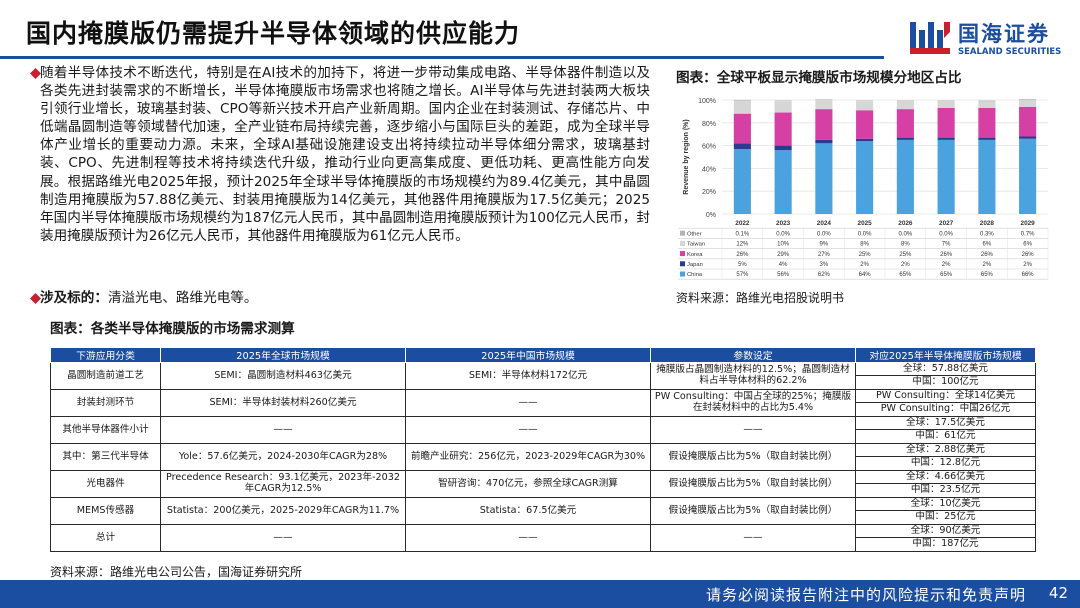 This screenshot has width=1080, height=608. Describe the element at coordinates (753, 376) in the screenshot. I see `cell-param: 掩膜版占晶圆制造材料的12.5%；晶圆制造材料占半导体材料的62.2%` at that location.